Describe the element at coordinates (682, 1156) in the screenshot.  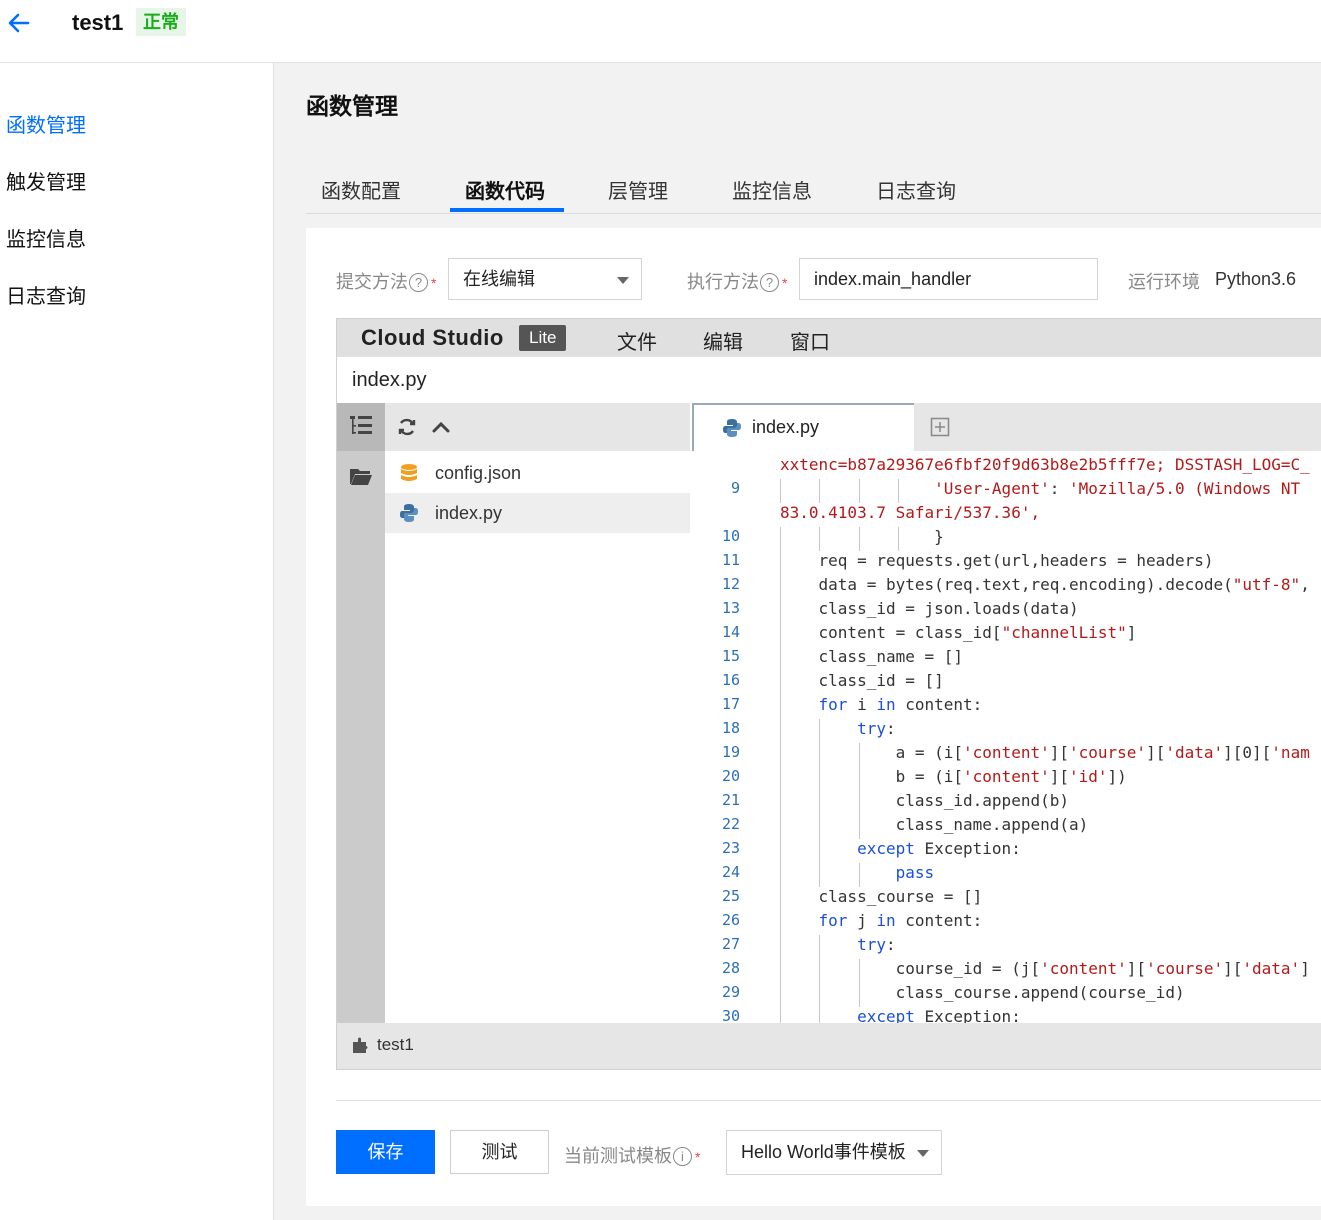
I see `help-icon: i` at that location.